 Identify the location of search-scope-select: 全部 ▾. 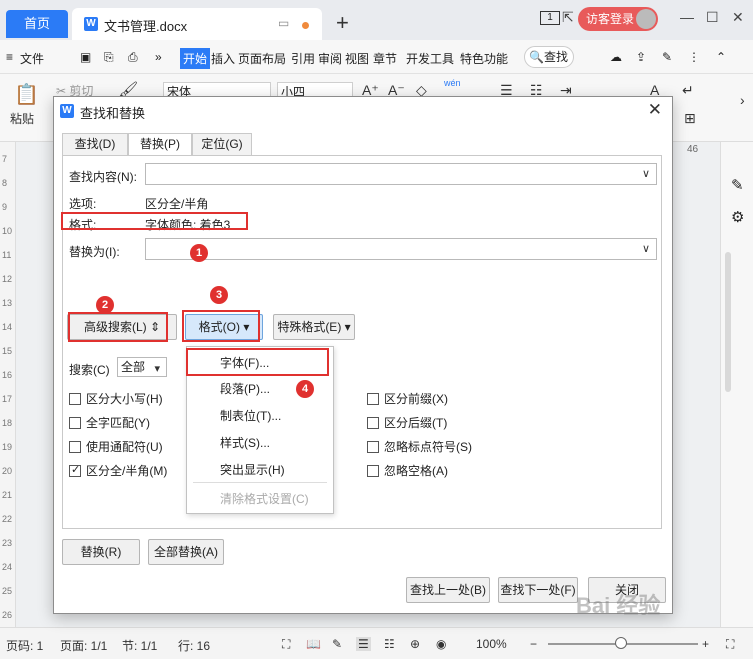
(142, 367).